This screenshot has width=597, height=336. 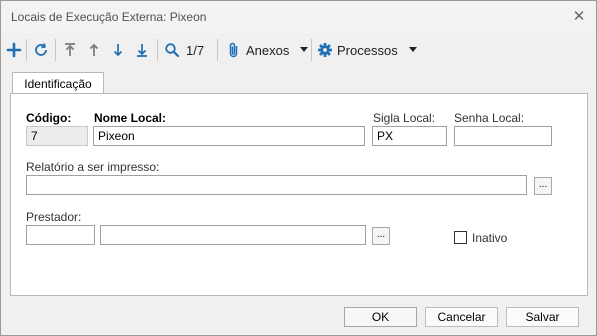 What do you see at coordinates (14, 50) in the screenshot?
I see `plus-icon` at bounding box center [14, 50].